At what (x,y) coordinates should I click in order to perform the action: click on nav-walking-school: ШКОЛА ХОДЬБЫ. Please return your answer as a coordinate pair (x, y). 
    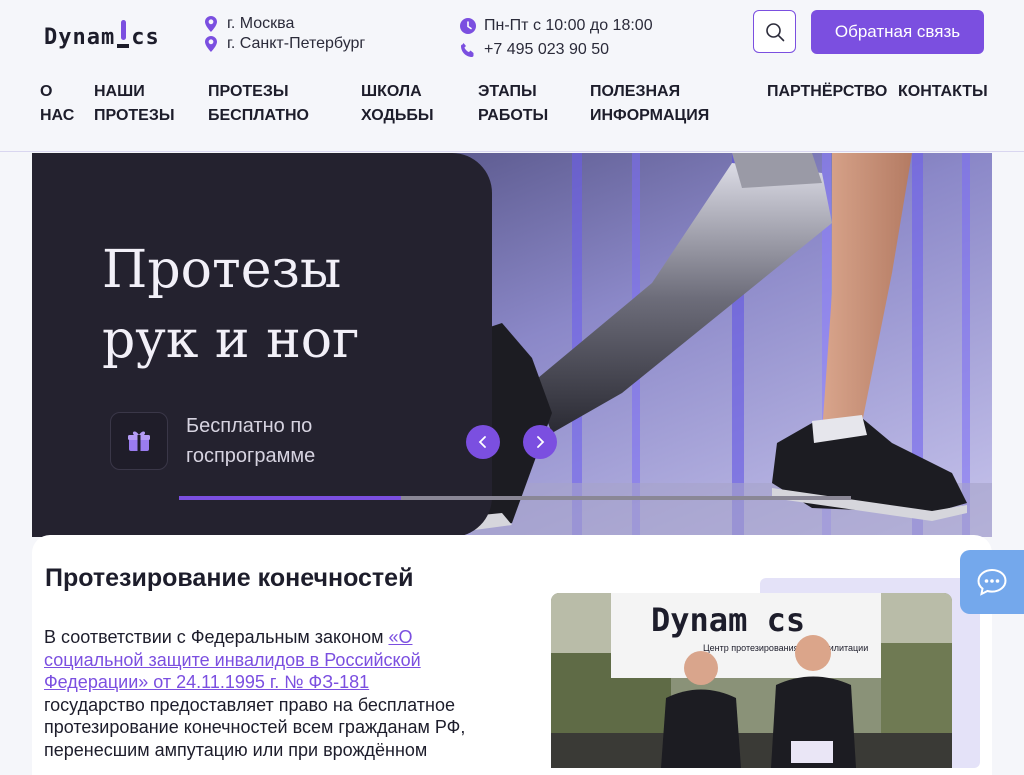
    Looking at the image, I should click on (397, 104).